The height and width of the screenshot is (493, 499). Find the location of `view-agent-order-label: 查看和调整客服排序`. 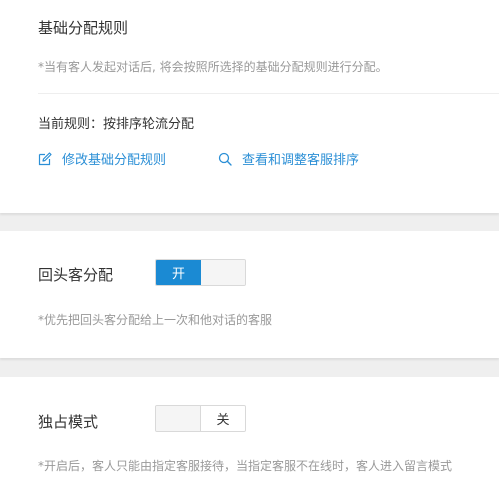

view-agent-order-label: 查看和调整客服排序 is located at coordinates (301, 160).